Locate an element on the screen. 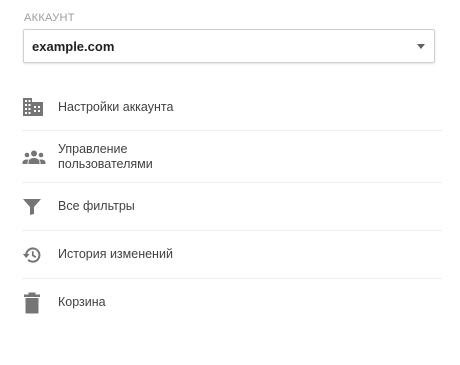 Image resolution: width=460 pixels, height=365 pixels. history-icon is located at coordinates (35, 255).